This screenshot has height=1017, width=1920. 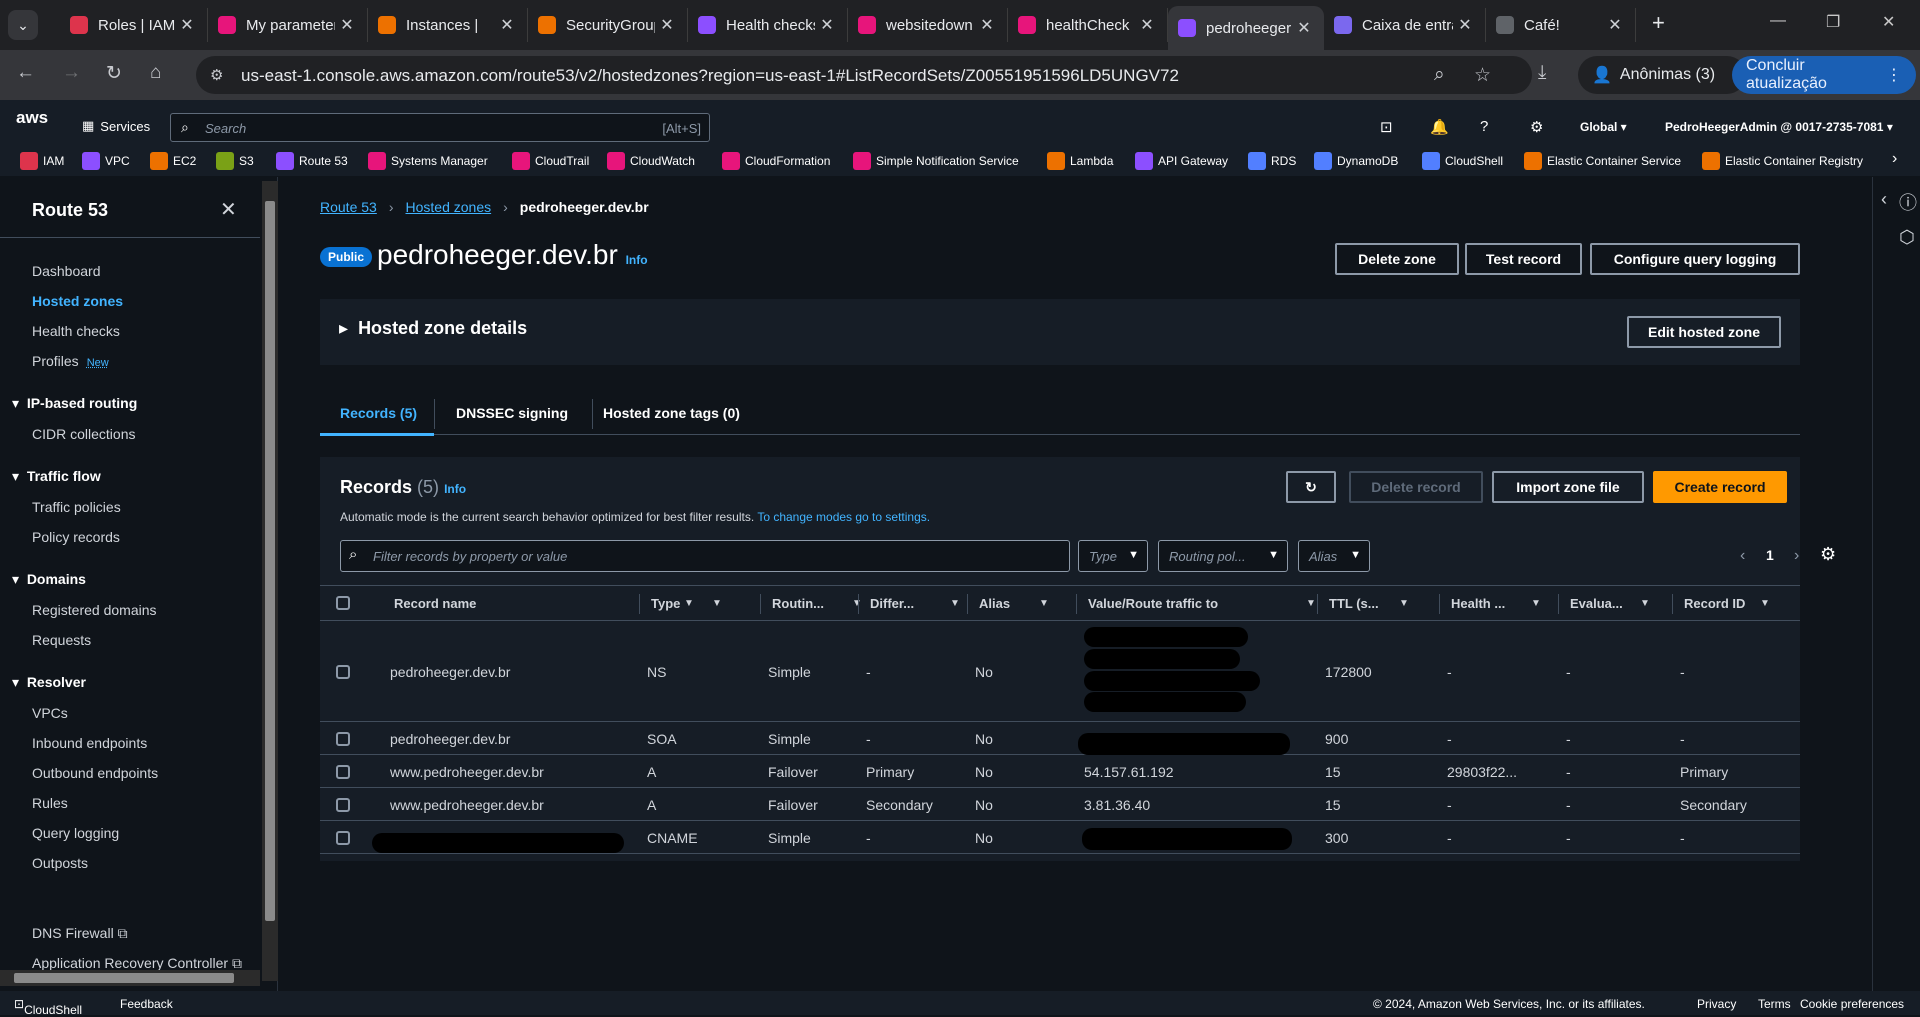 I want to click on cloudshell-icon: ⊡, so click(x=1386, y=127).